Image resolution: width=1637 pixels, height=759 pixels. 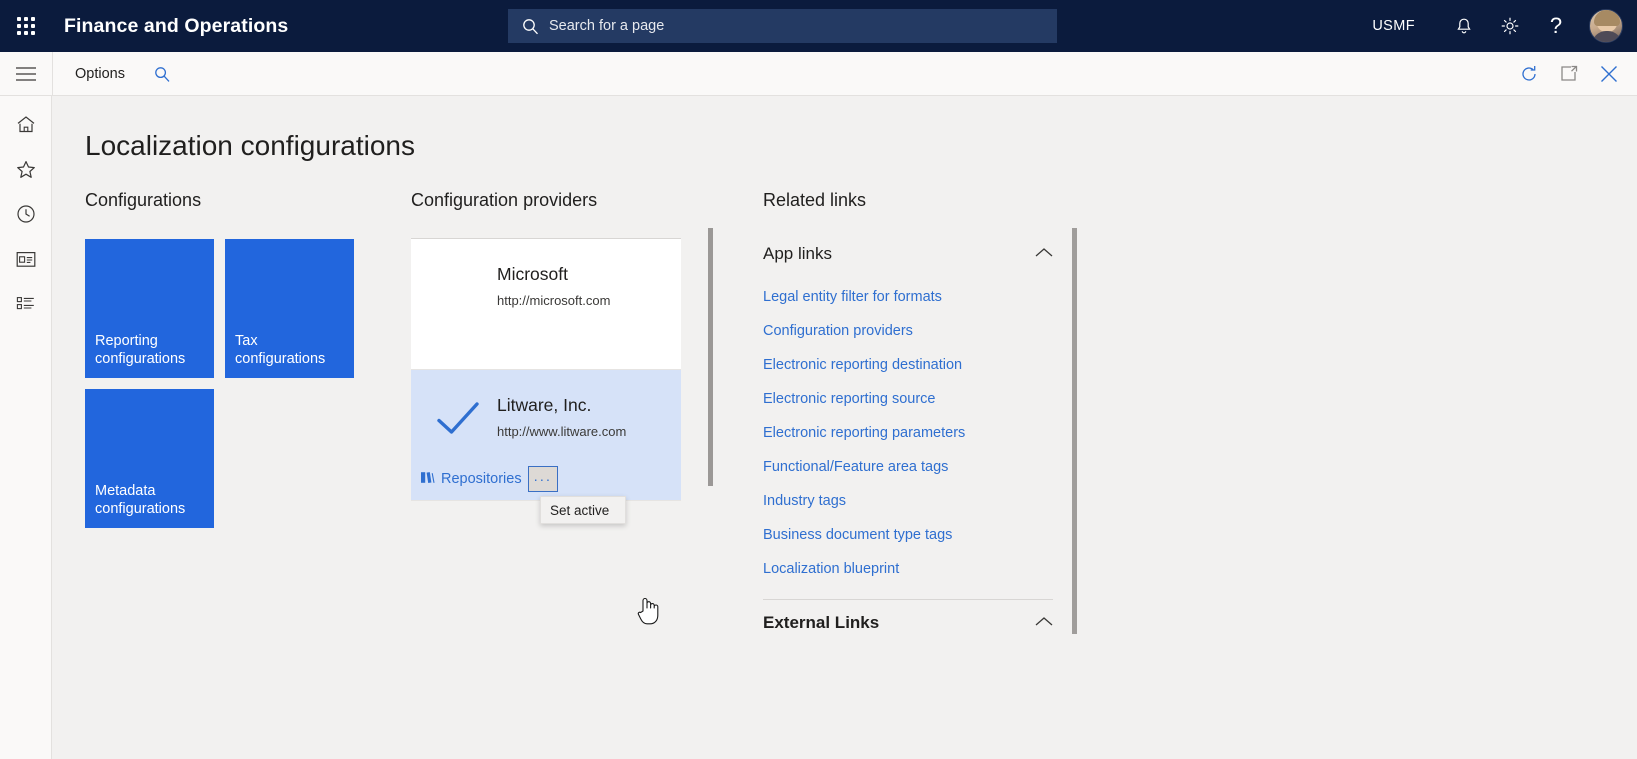 What do you see at coordinates (100, 74) in the screenshot?
I see `options-button: Options` at bounding box center [100, 74].